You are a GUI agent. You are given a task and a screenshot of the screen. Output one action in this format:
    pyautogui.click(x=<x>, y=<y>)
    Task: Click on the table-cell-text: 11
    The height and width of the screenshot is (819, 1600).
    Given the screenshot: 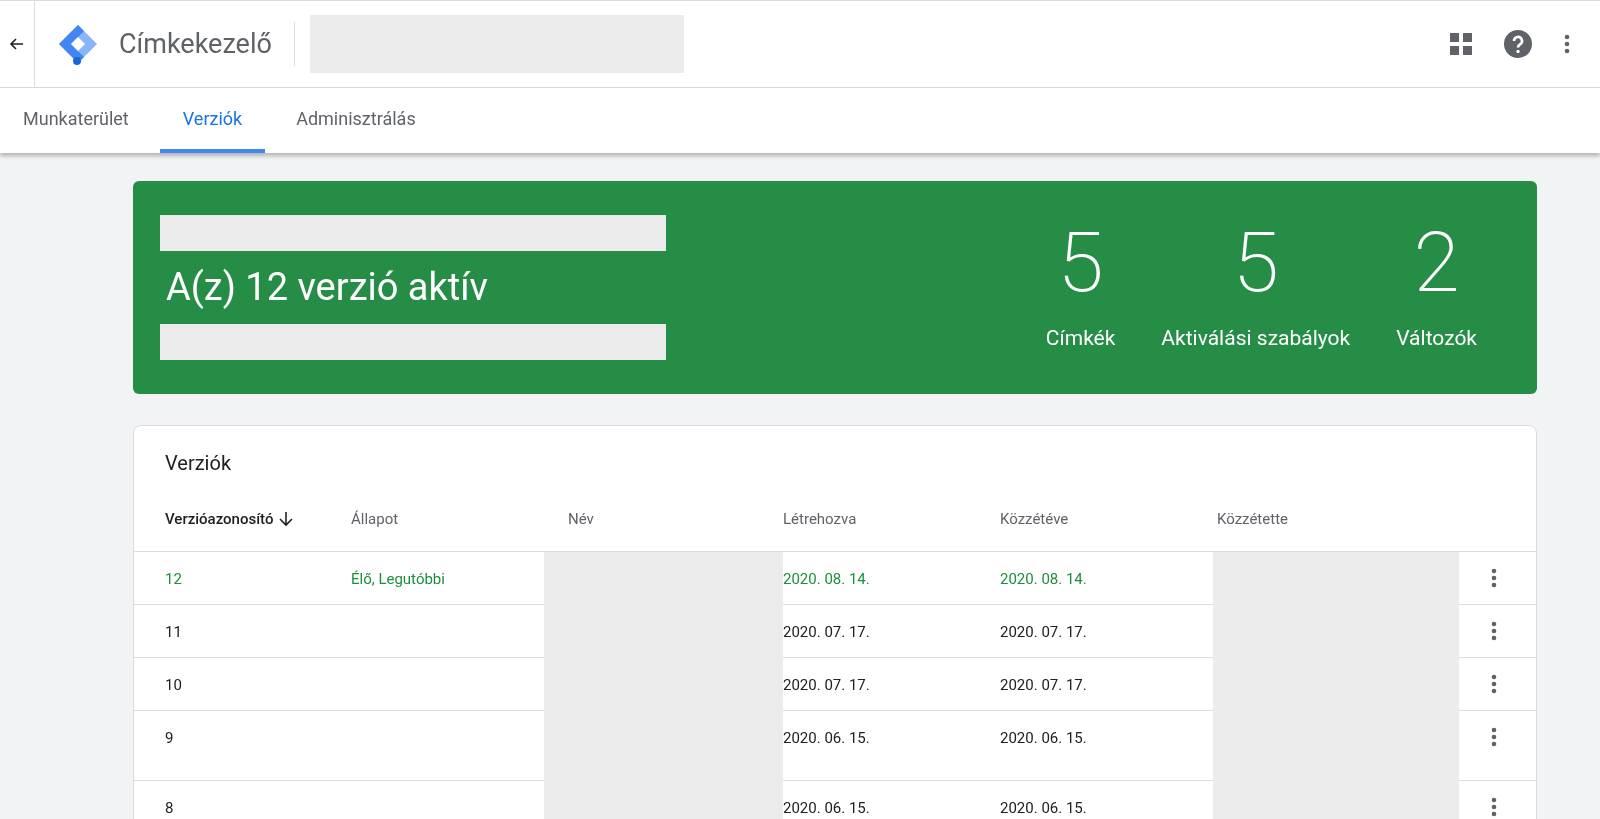 What is the action you would take?
    pyautogui.click(x=174, y=632)
    